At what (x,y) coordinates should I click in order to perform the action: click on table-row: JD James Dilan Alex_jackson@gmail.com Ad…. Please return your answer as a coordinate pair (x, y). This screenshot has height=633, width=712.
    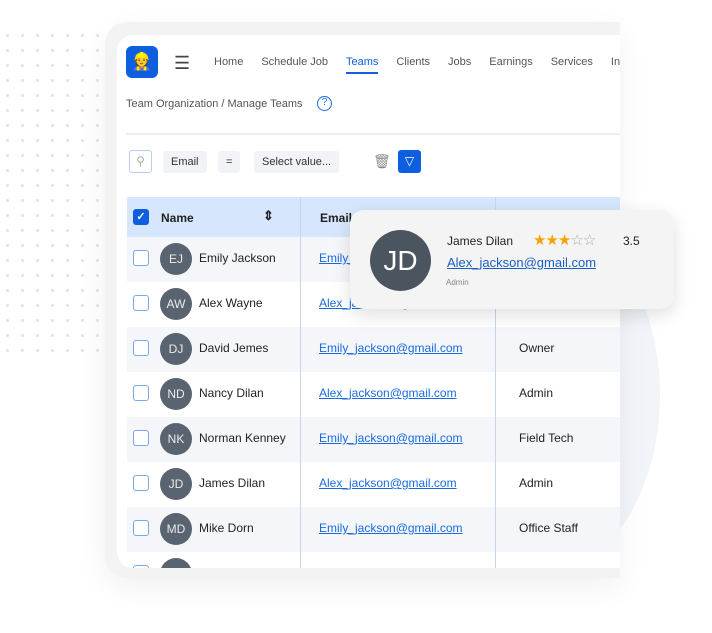
    Looking at the image, I should click on (373, 484).